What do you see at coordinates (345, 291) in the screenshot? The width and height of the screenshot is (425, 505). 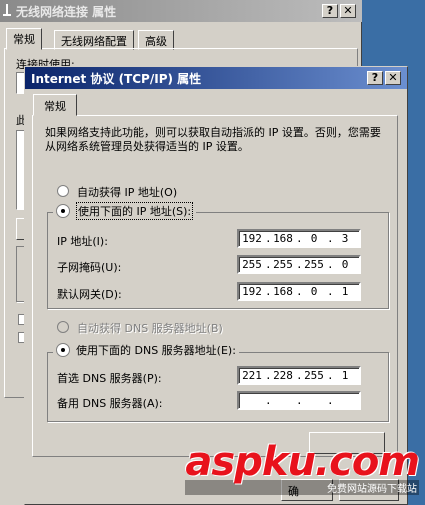 I see `gw-octet-4: 1` at bounding box center [345, 291].